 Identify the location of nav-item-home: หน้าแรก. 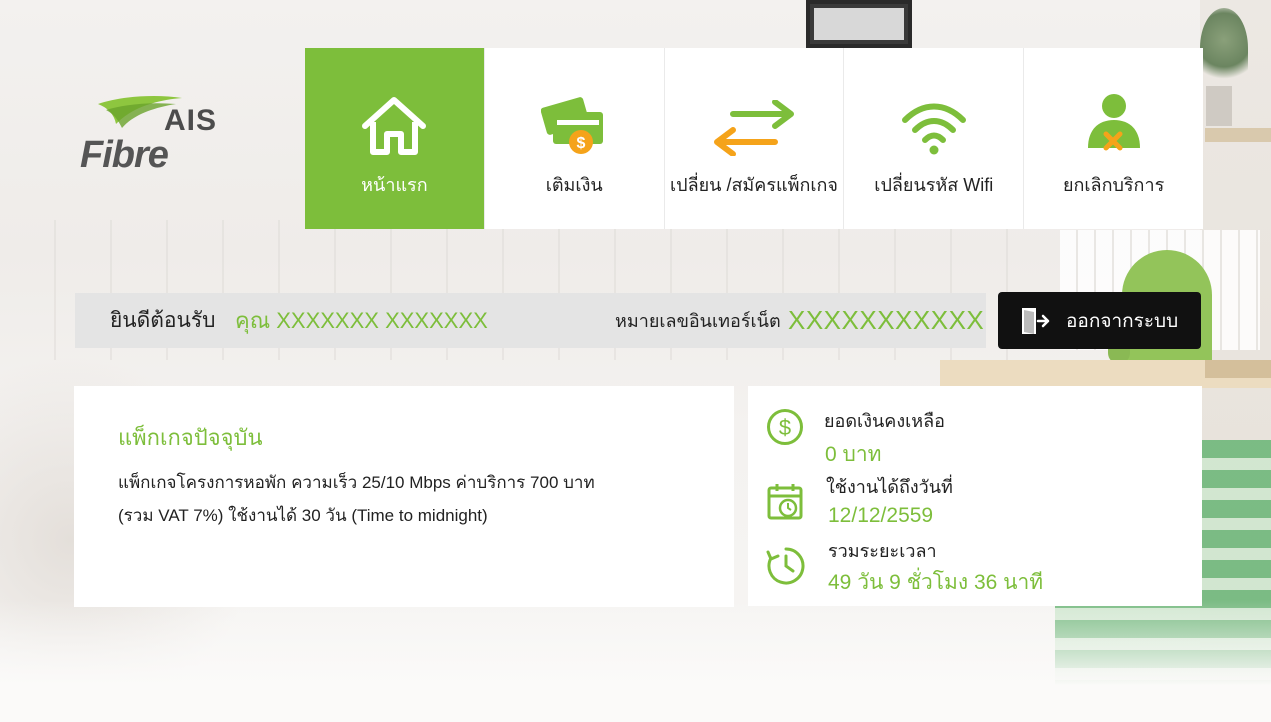
(394, 138).